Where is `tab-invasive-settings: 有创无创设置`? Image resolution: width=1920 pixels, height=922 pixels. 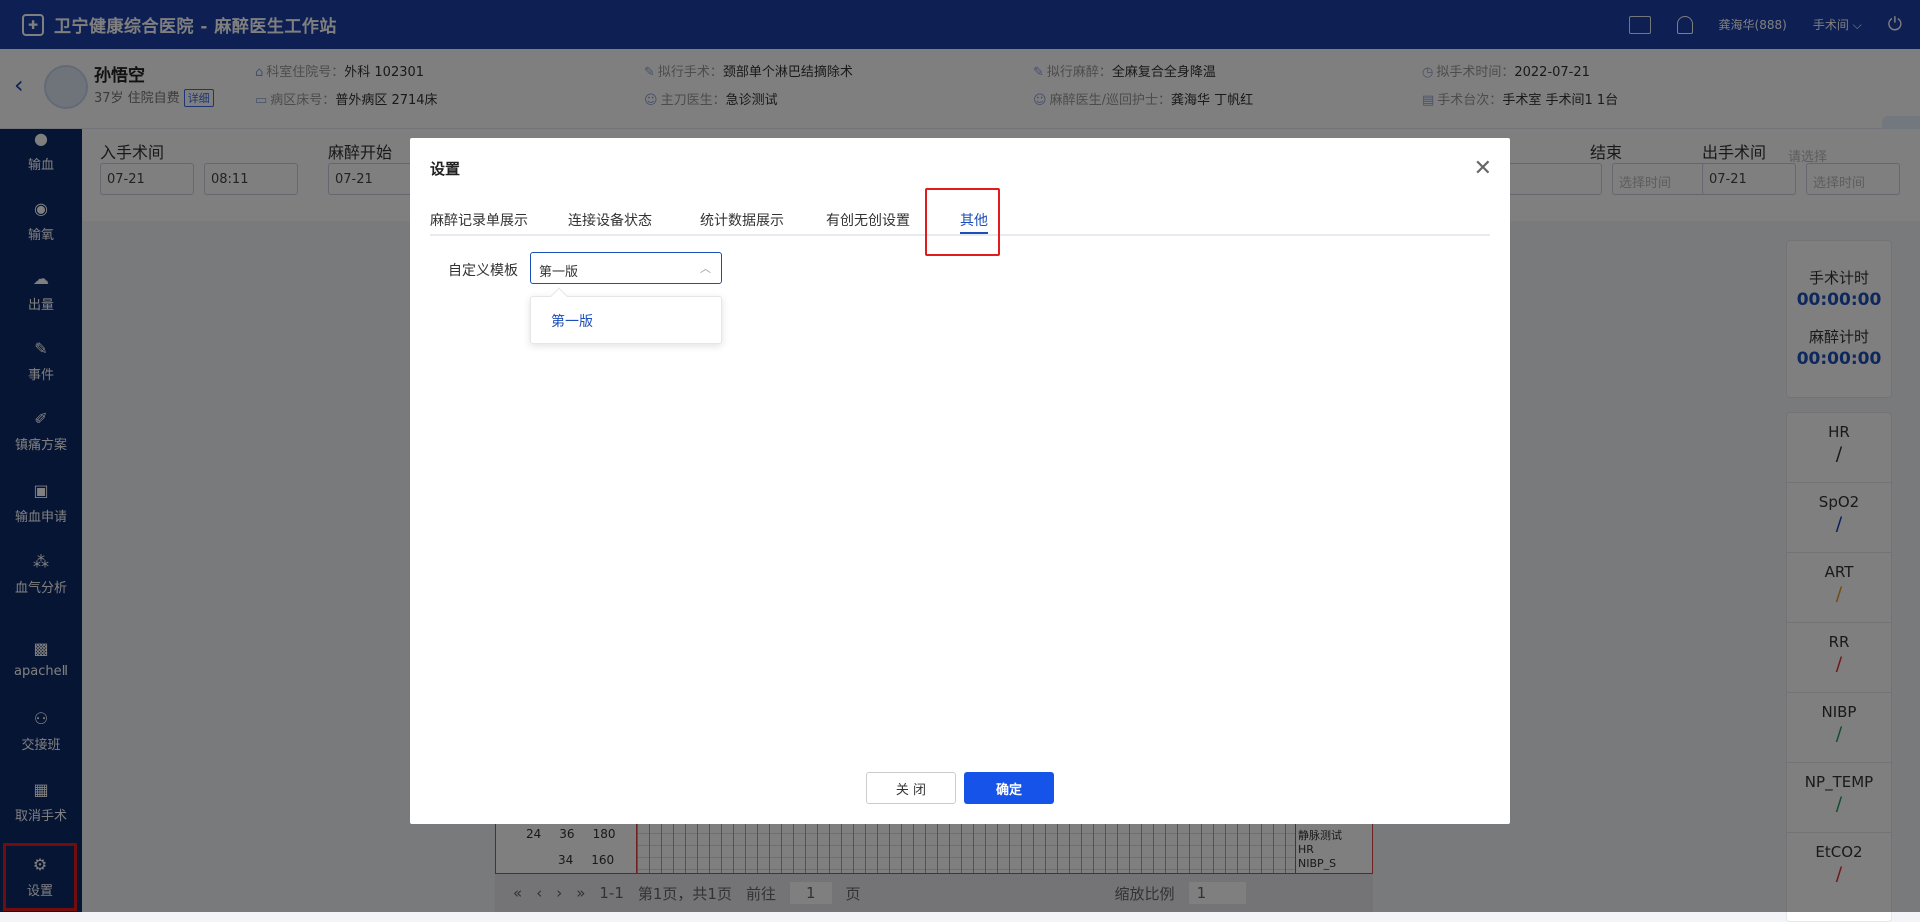 tab-invasive-settings: 有创无创设置 is located at coordinates (868, 220).